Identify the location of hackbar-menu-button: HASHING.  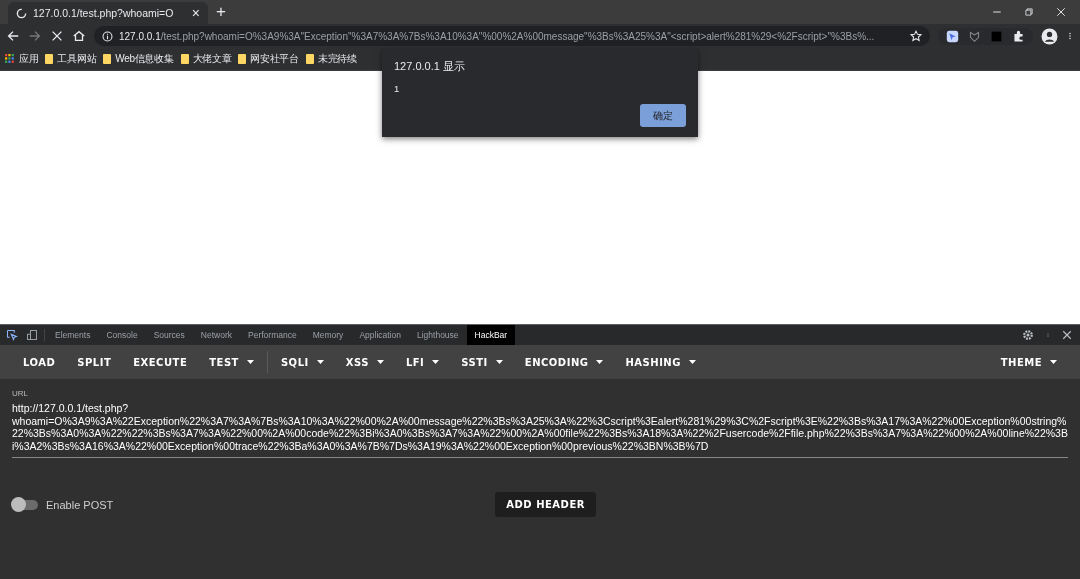
(660, 362).